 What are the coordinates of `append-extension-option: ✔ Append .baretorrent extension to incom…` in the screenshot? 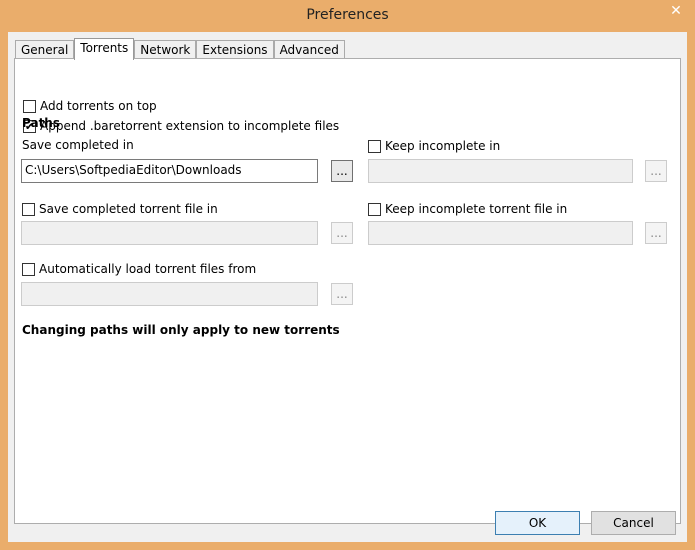 It's located at (181, 126).